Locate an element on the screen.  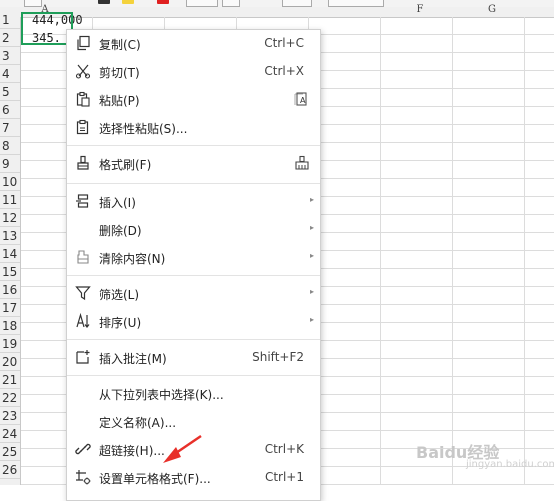
annotation-arrow-icon is located at coordinates (182, 448).